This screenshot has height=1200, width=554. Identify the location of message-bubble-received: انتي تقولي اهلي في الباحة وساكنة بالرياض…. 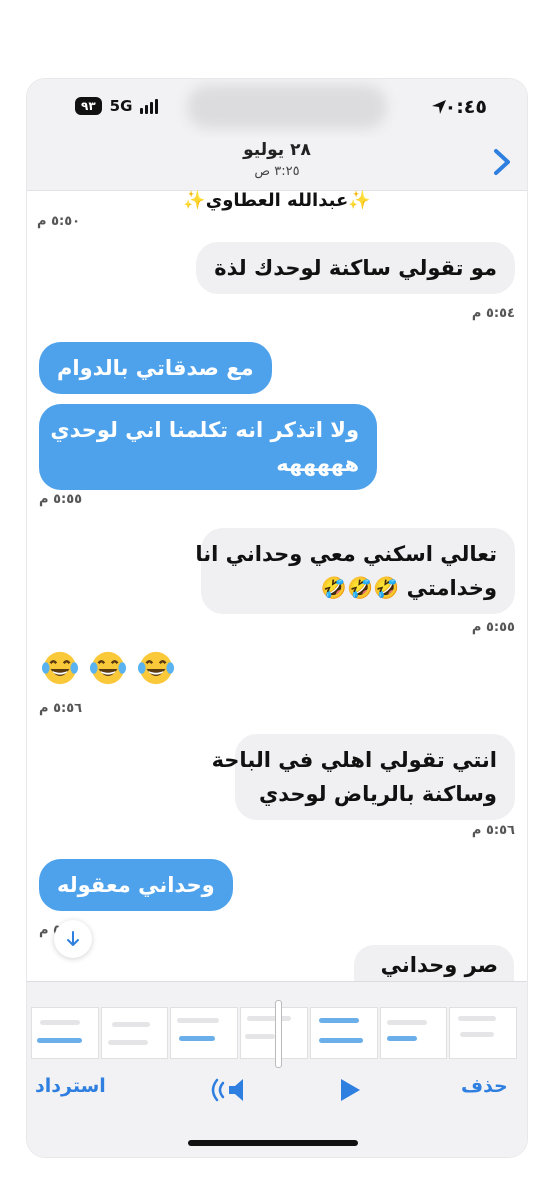
(363, 777).